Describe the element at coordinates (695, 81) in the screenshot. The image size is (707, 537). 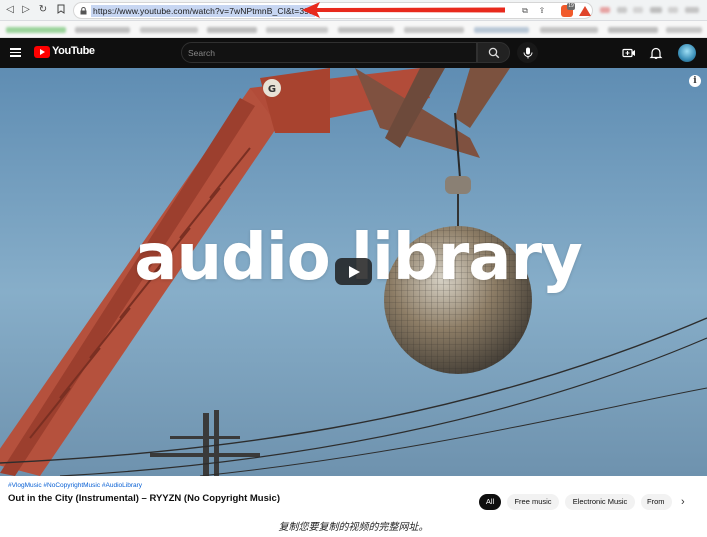
I see `info-icon: i` at that location.